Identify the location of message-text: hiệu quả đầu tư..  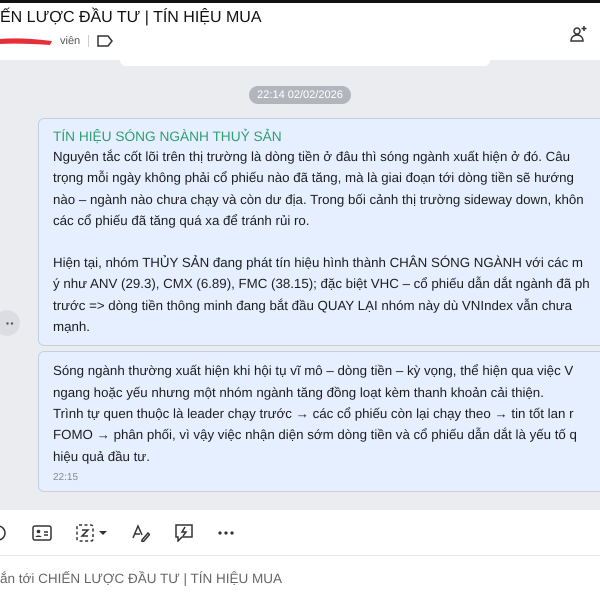
(102, 457).